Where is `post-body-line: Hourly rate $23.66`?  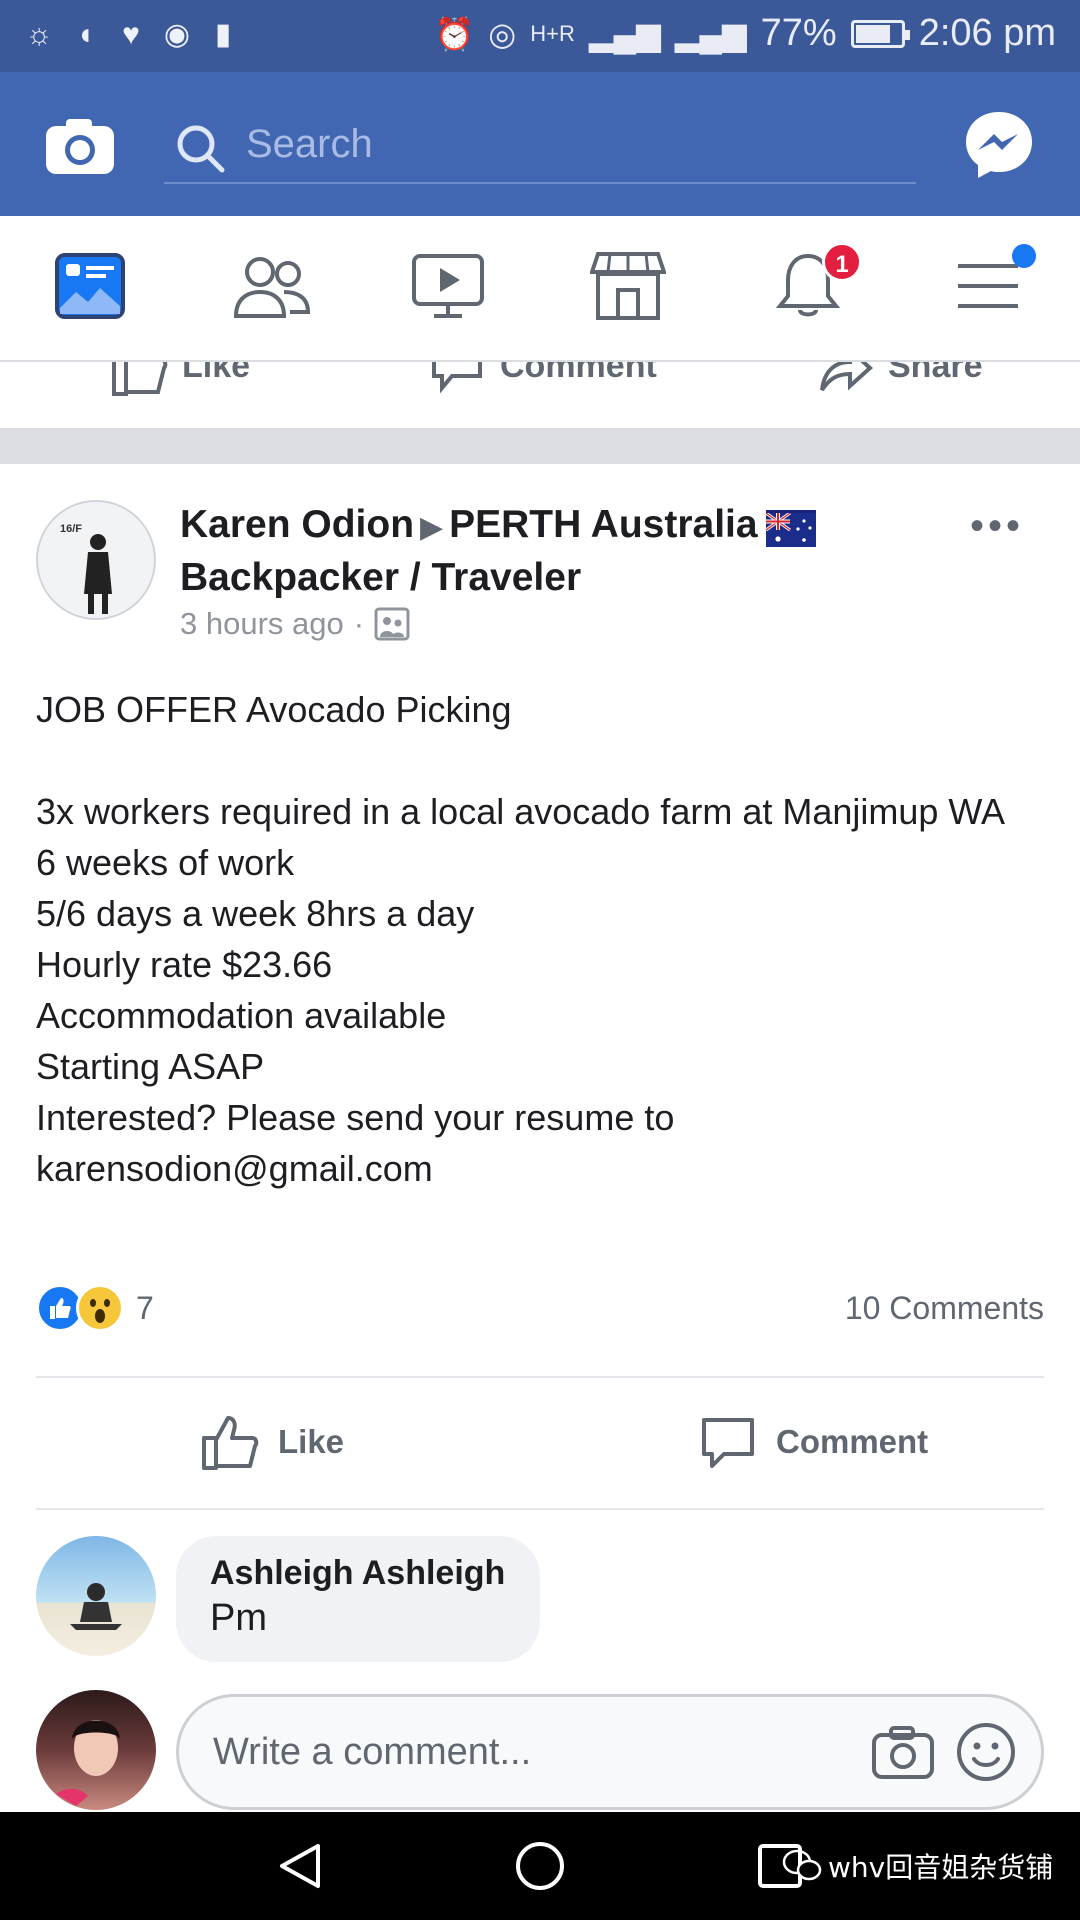 post-body-line: Hourly rate $23.66 is located at coordinates (184, 964).